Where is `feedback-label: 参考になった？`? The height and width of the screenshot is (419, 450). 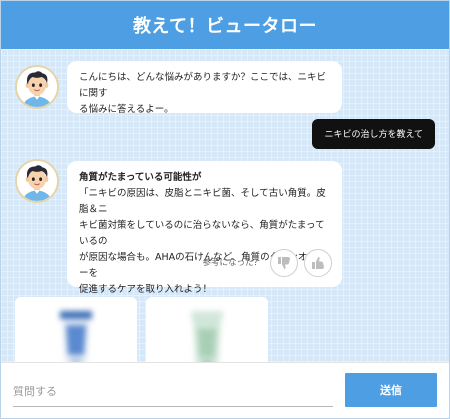 feedback-label: 参考になった？ is located at coordinates (232, 263).